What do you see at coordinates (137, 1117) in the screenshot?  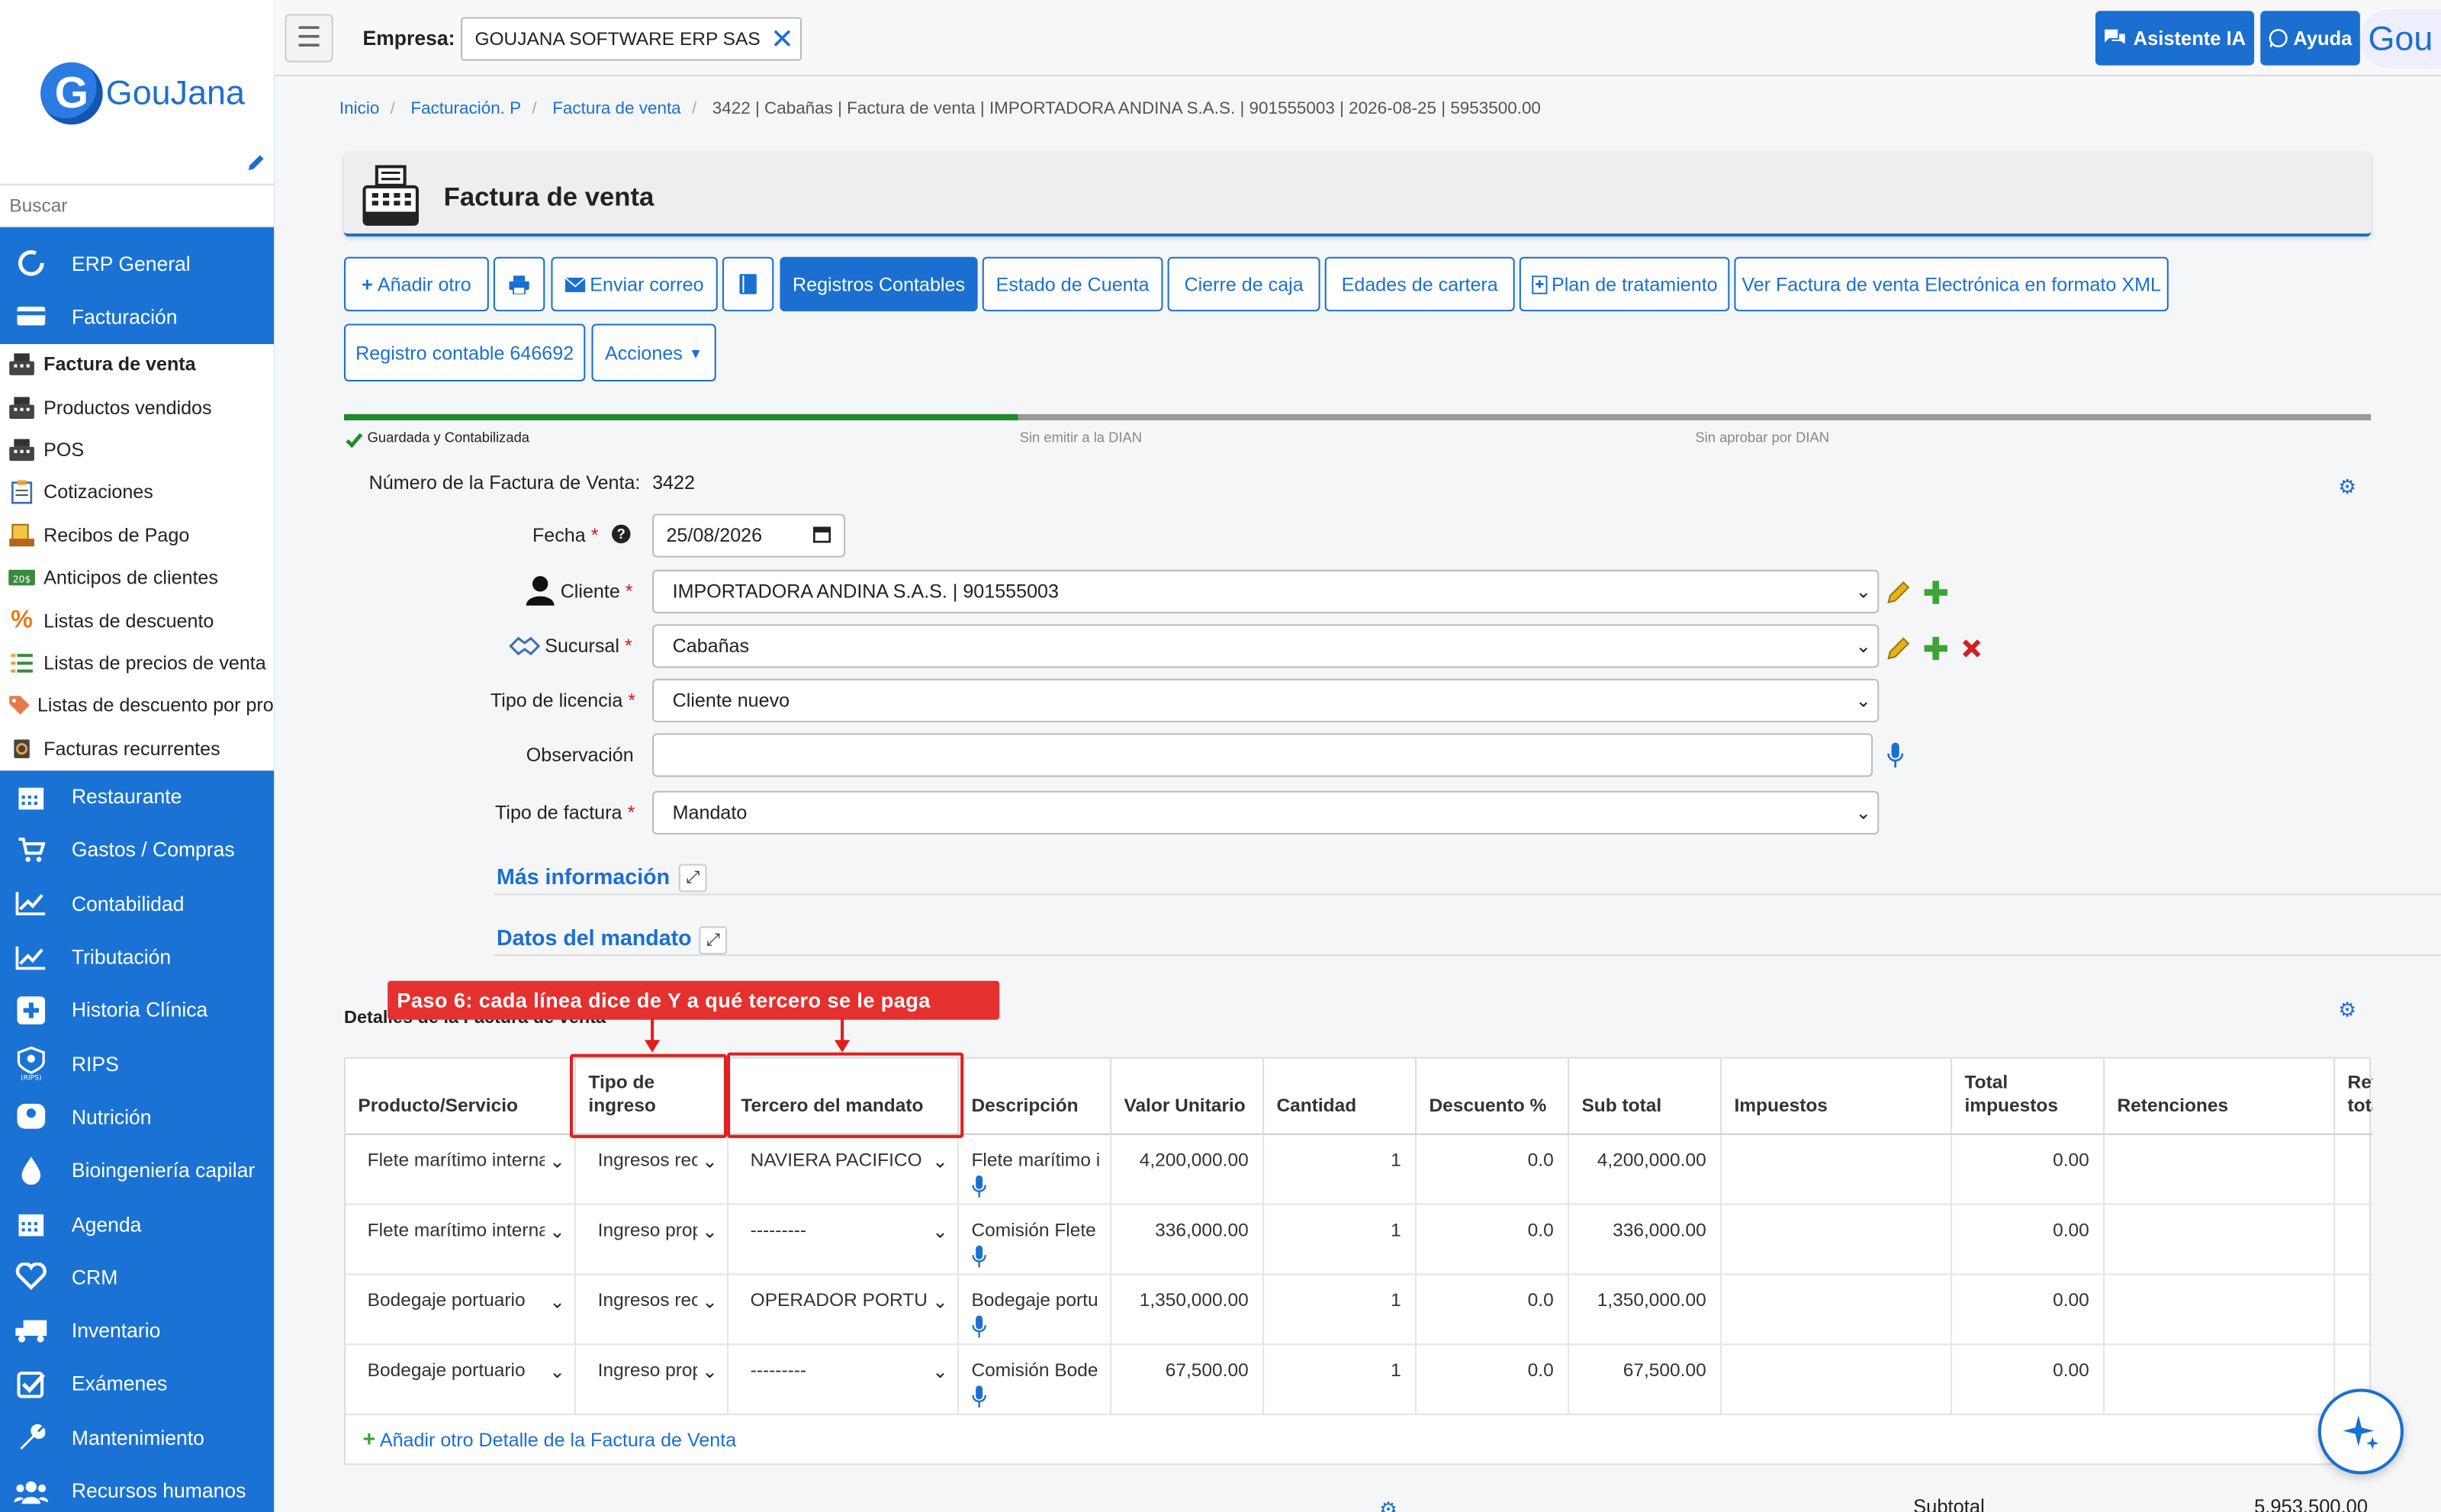 I see `sidebar-item-nutrici-n: Nutrición` at bounding box center [137, 1117].